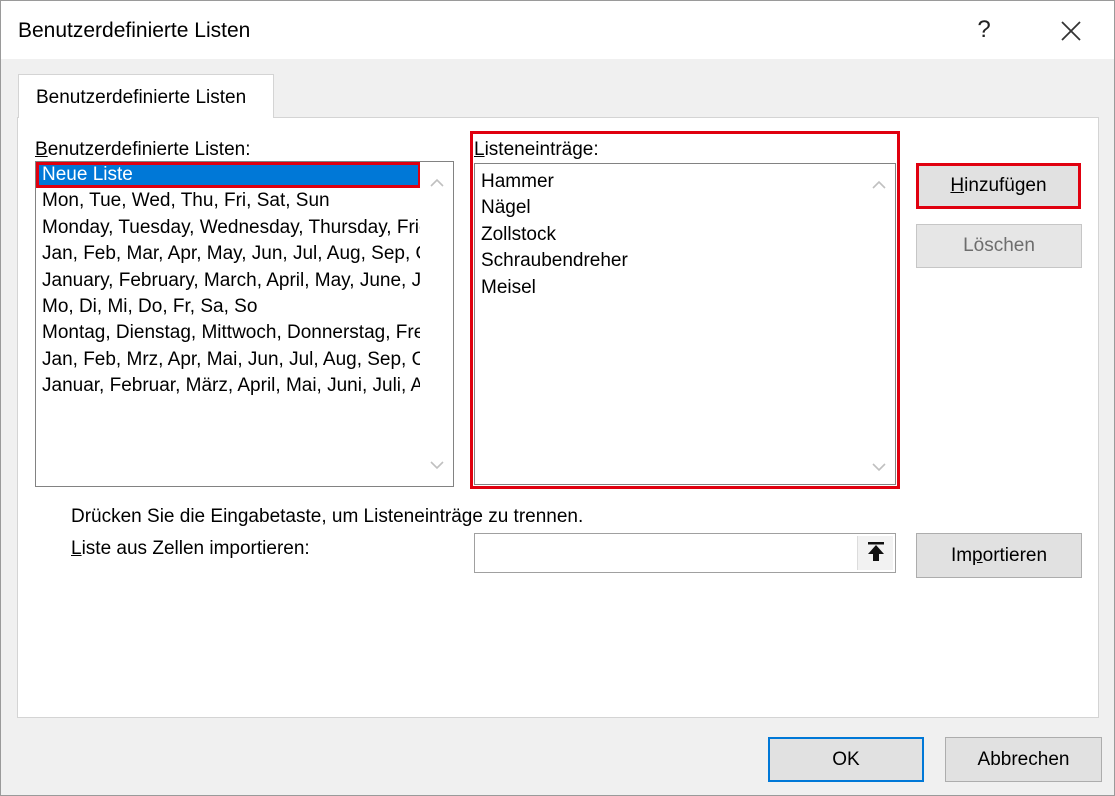 The height and width of the screenshot is (796, 1115). What do you see at coordinates (149, 149) in the screenshot?
I see `custom-lists-label-text: enutzerdefinierte Listen:` at bounding box center [149, 149].